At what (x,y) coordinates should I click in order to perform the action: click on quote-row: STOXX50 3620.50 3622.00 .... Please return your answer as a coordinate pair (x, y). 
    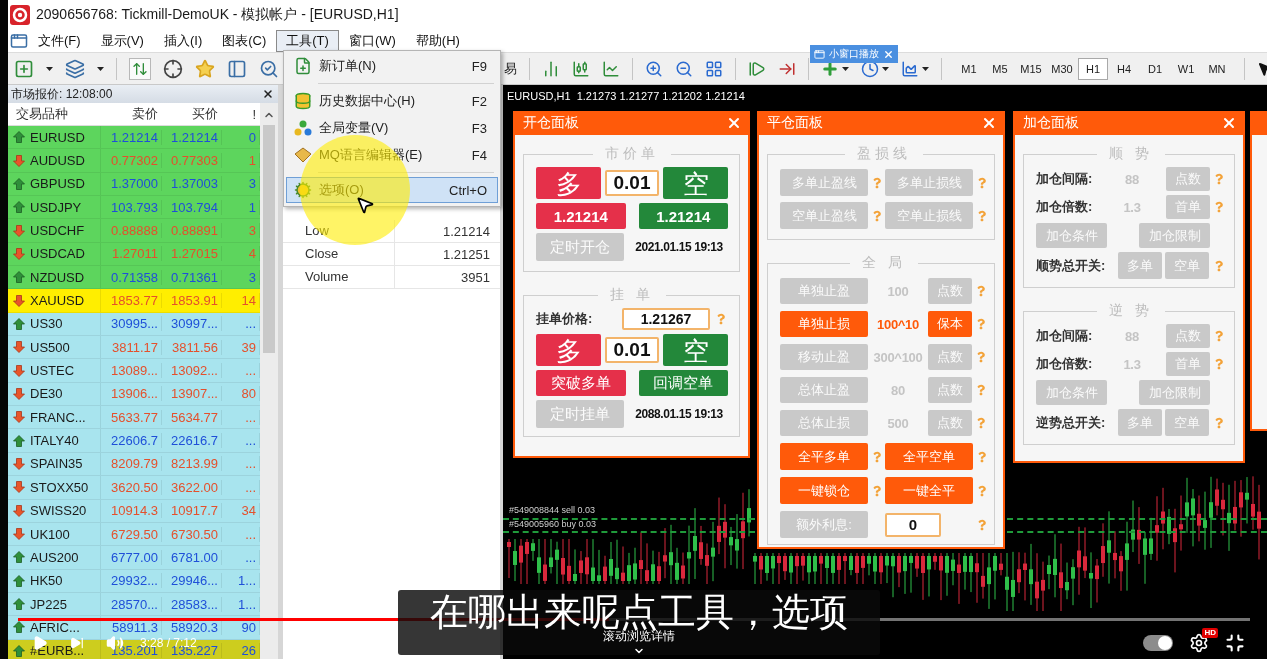
    Looking at the image, I should click on (134, 488).